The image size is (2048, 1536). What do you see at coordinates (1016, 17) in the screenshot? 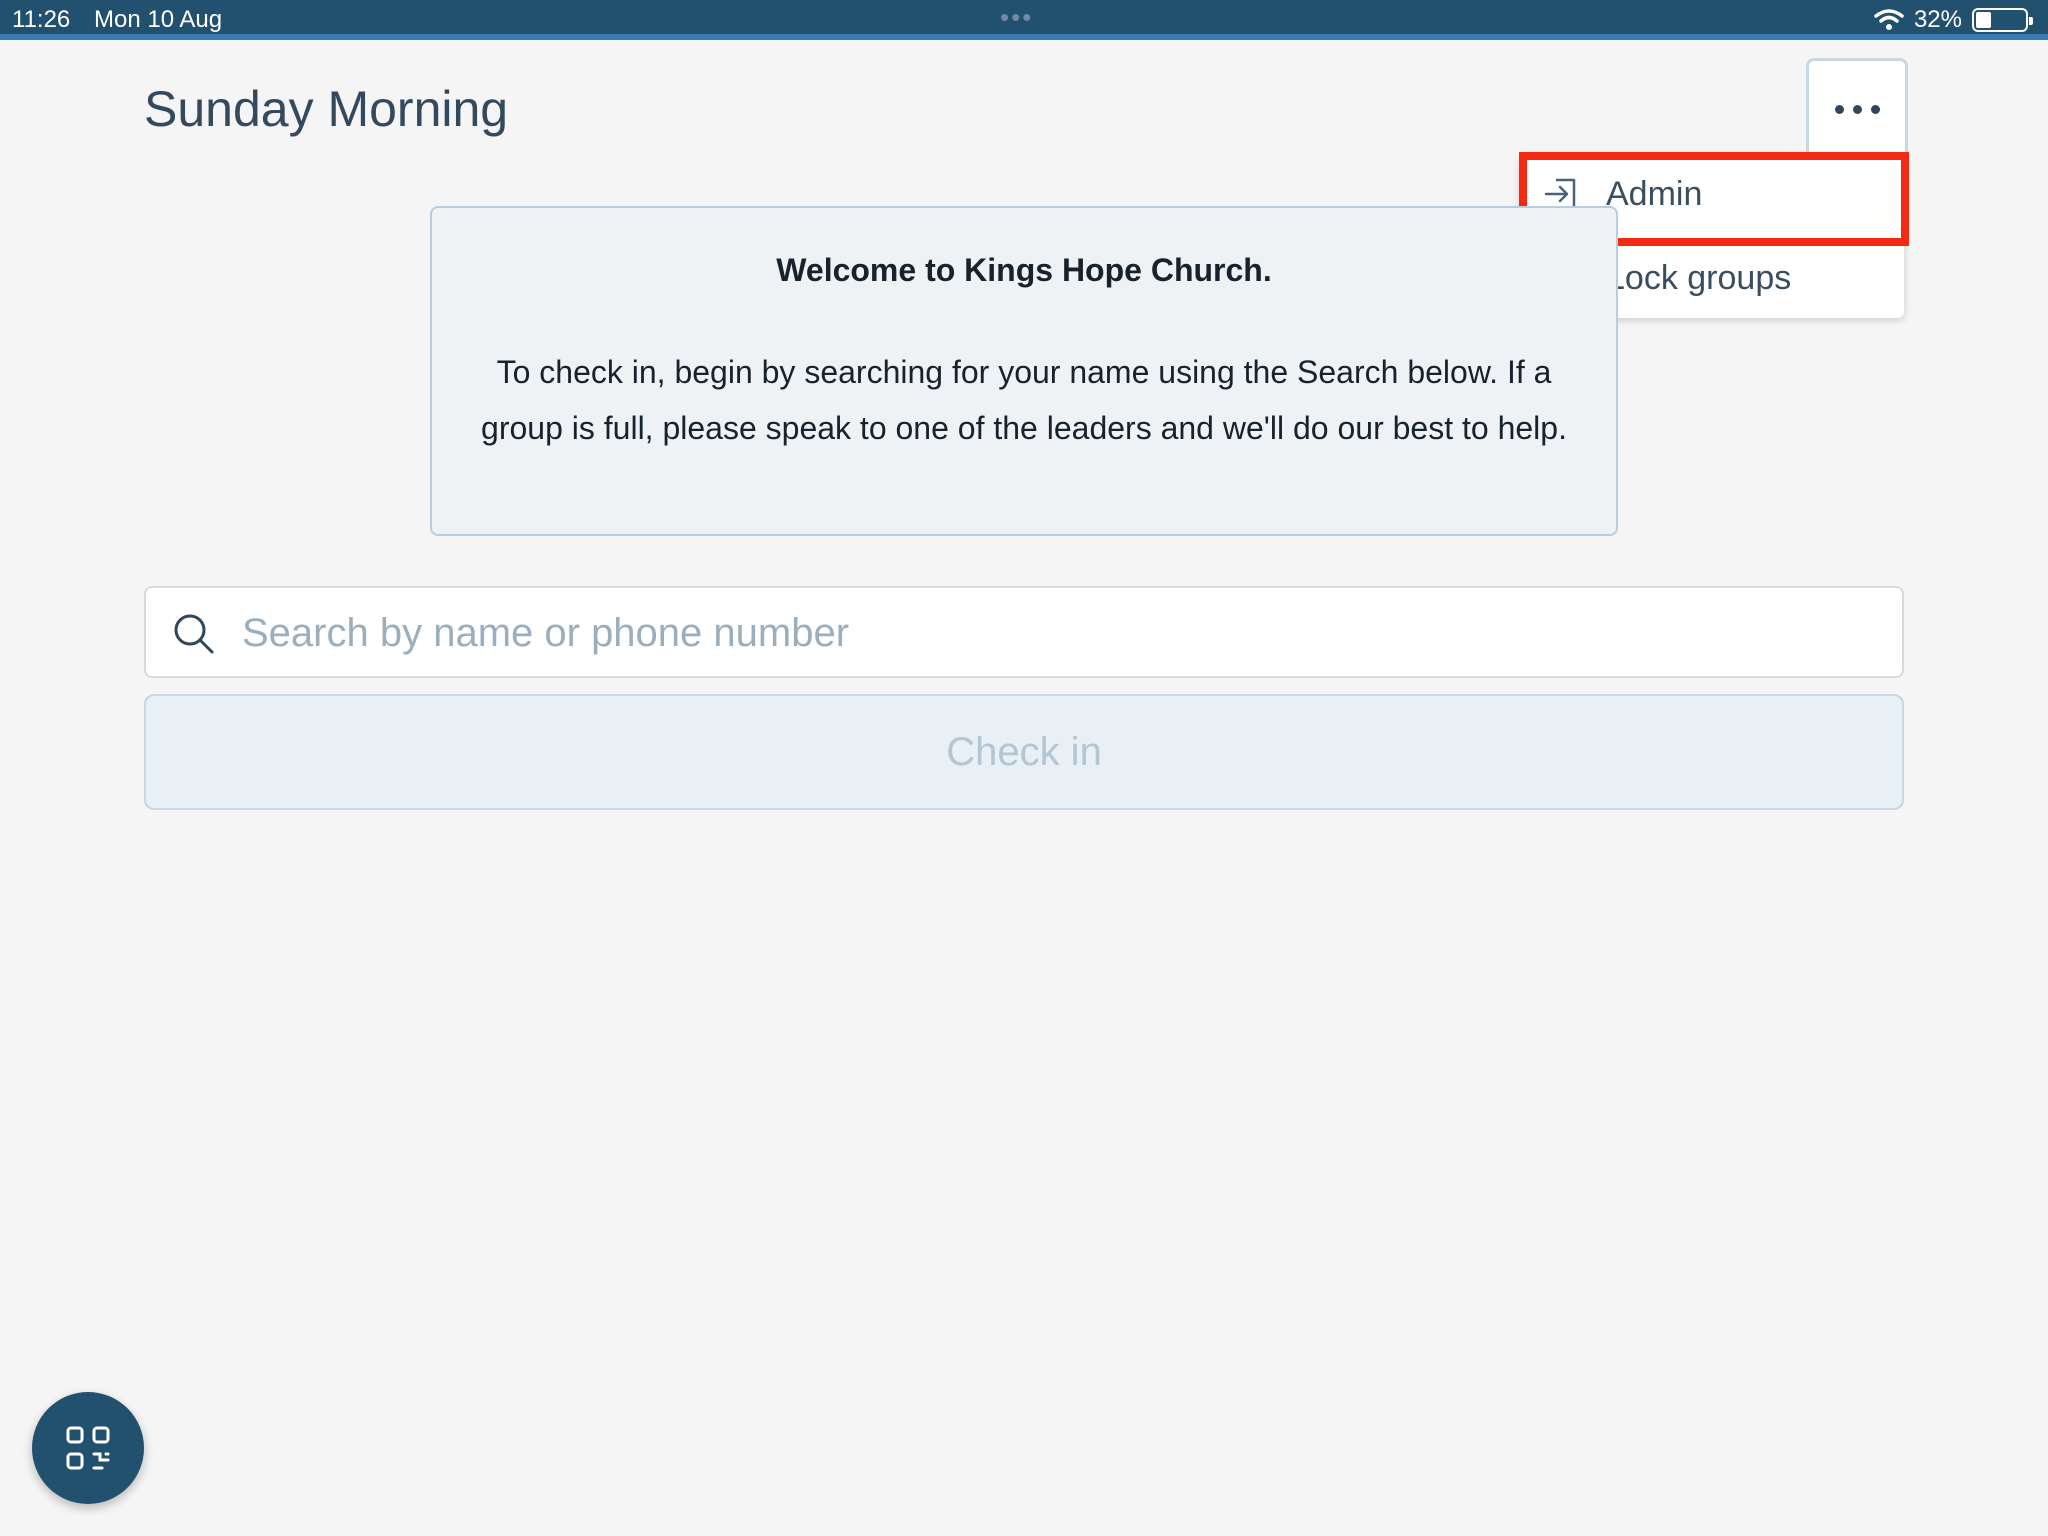
I see `multitasking-dots-icon: •••` at bounding box center [1016, 17].